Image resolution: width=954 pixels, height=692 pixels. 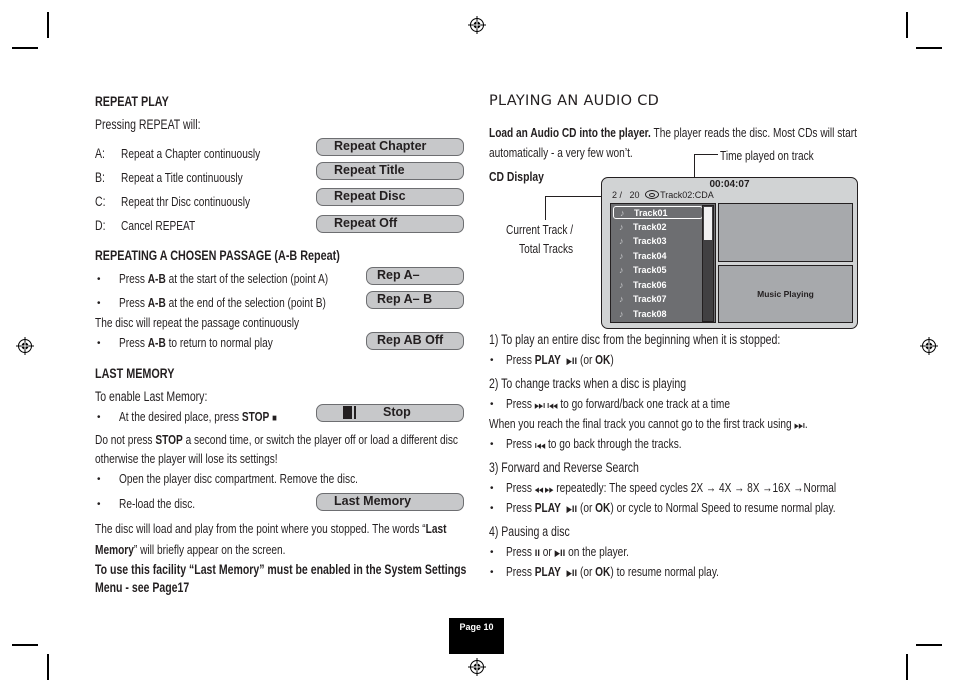 What do you see at coordinates (529, 531) in the screenshot?
I see `section-heading: 4) Pausing a disc` at bounding box center [529, 531].